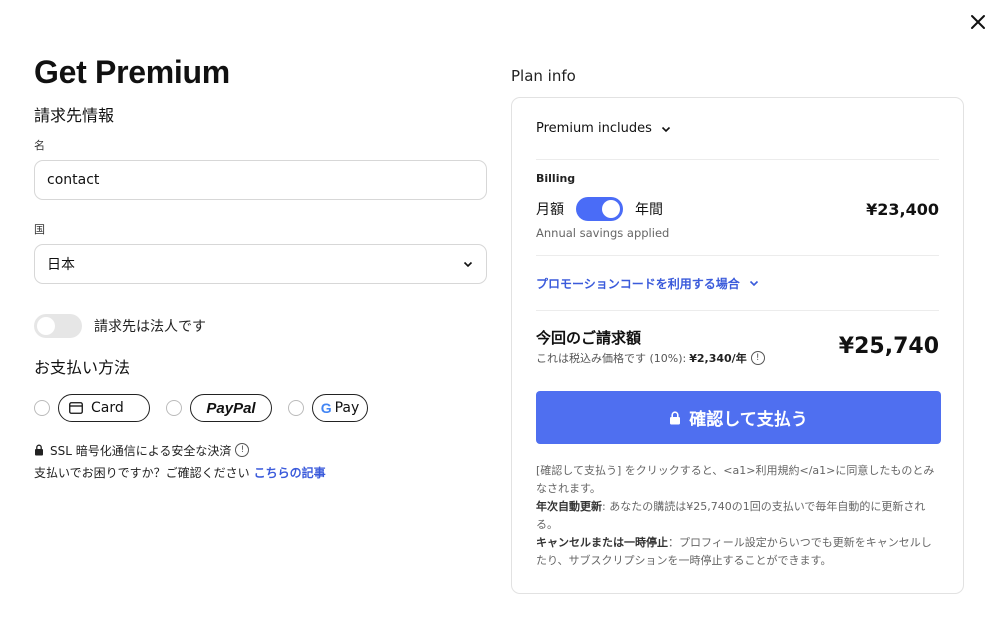  I want to click on country-select-value: 日本, so click(61, 265).